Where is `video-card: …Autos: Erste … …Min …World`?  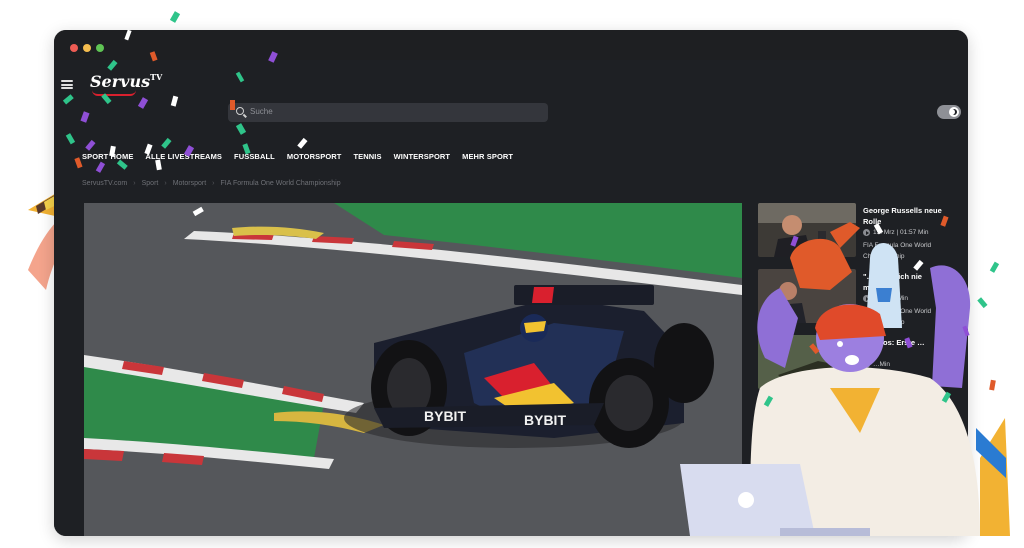 video-card: …Autos: Erste … …Min …World is located at coordinates (856, 368).